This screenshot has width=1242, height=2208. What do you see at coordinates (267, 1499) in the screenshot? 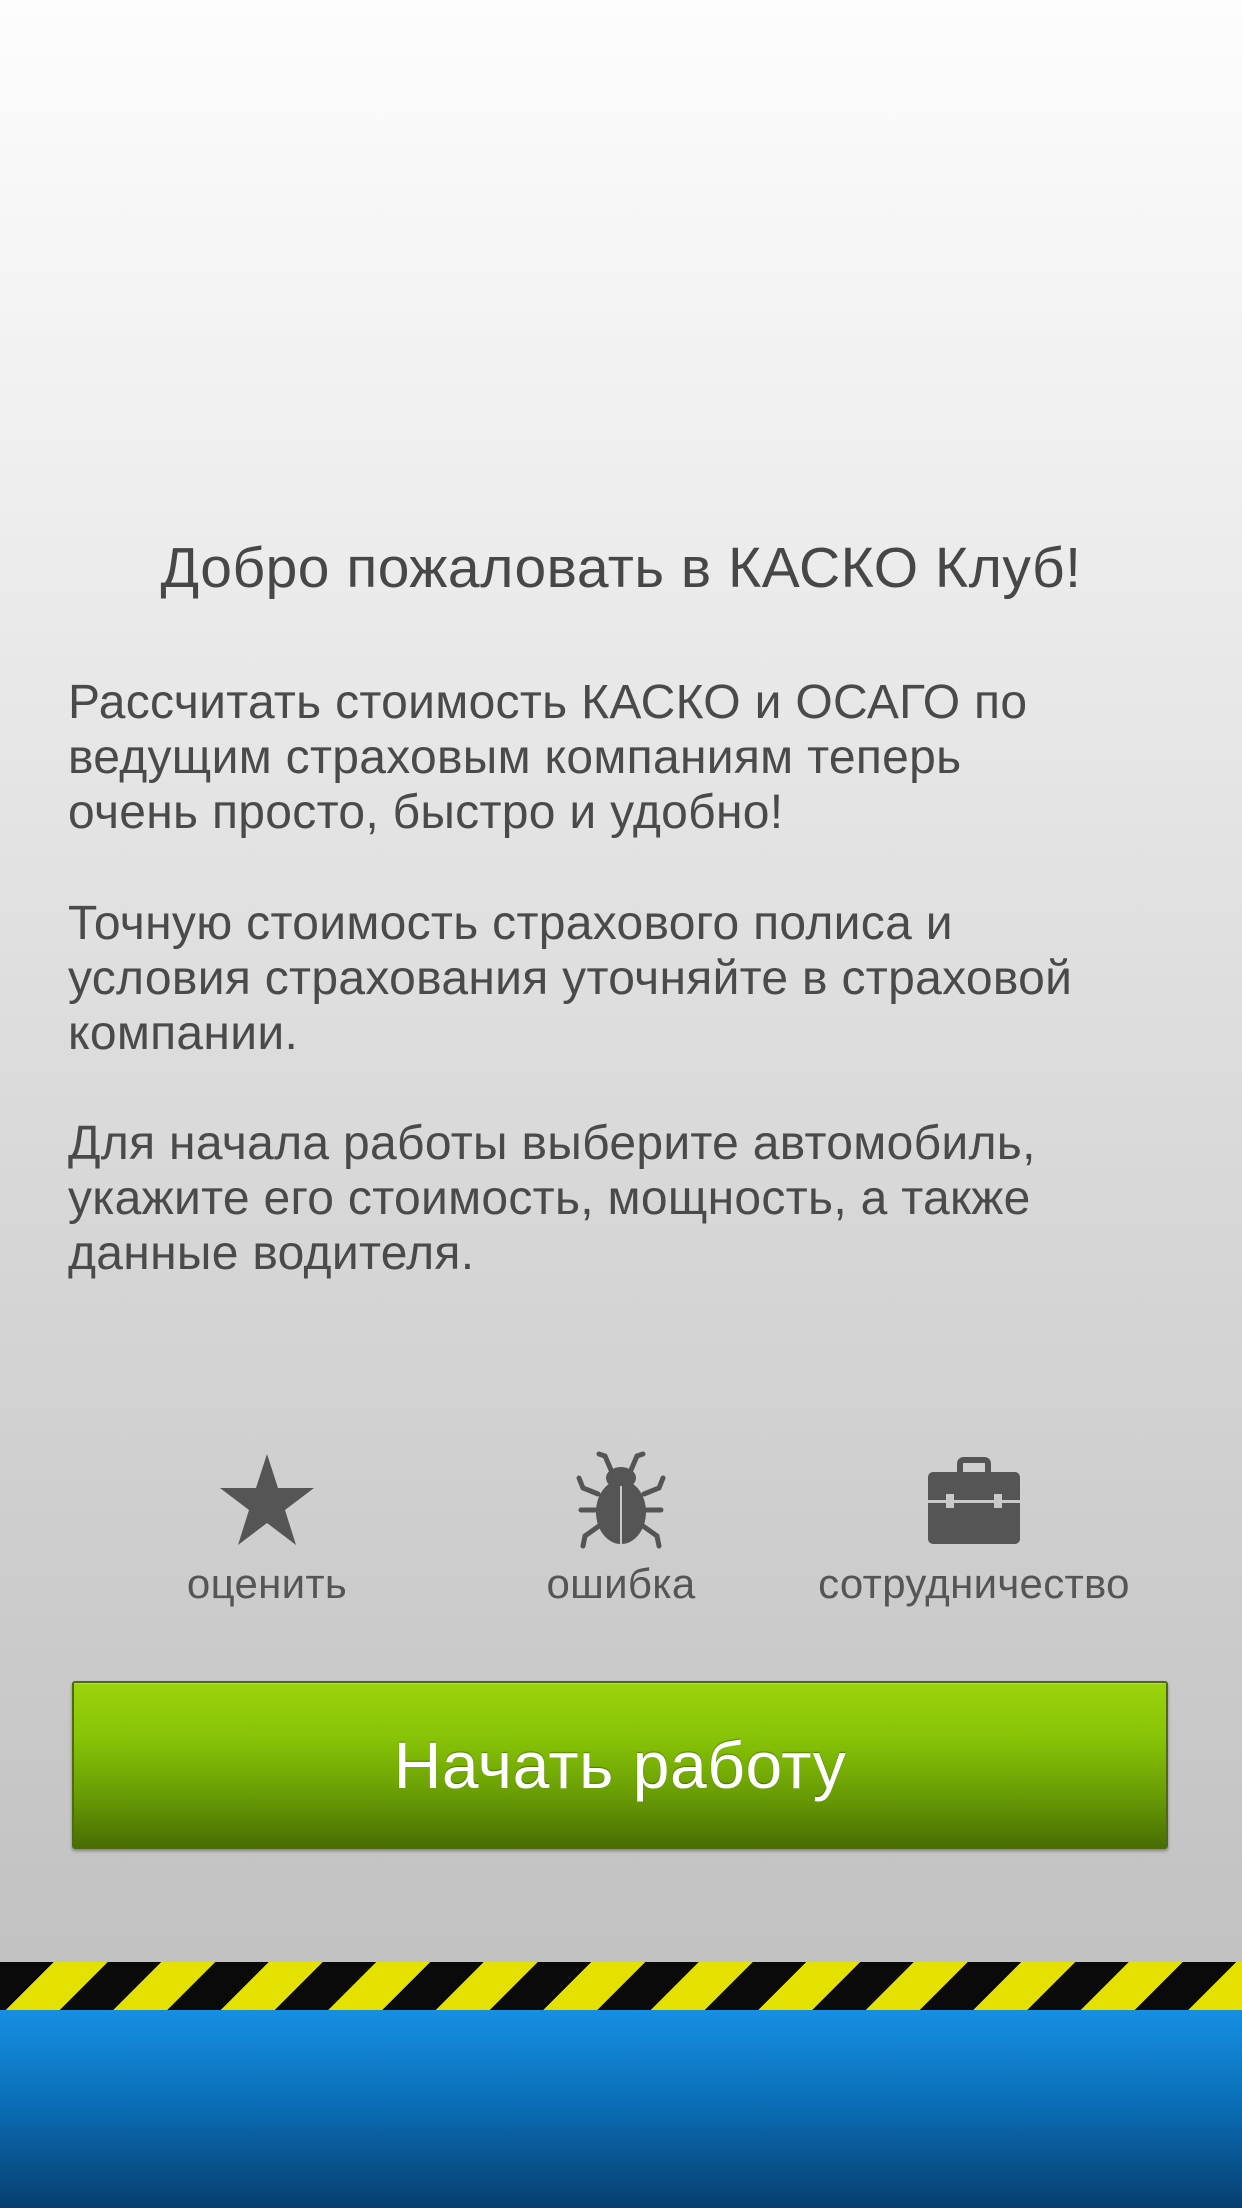
I see `star-icon` at bounding box center [267, 1499].